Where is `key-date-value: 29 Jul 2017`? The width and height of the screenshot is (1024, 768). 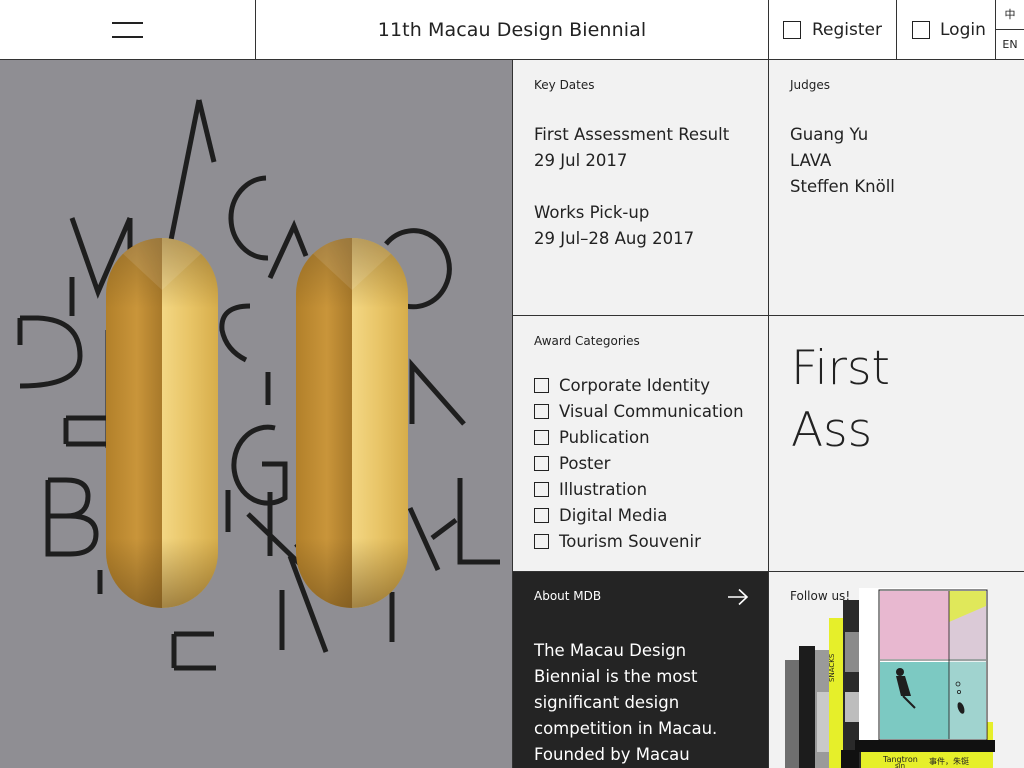 key-date-value: 29 Jul 2017 is located at coordinates (581, 160).